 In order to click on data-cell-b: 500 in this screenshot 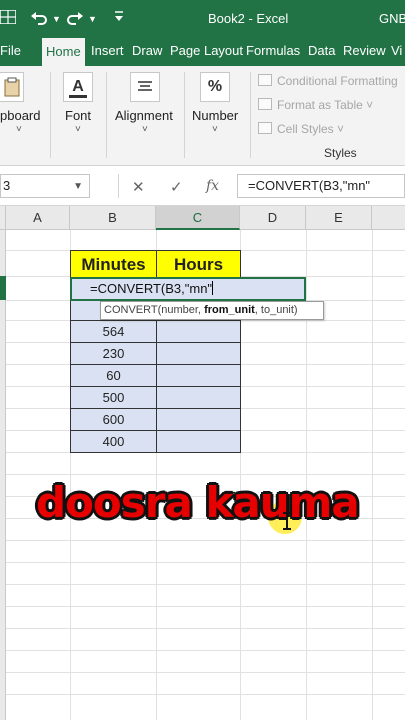, I will do `click(113, 397)`.